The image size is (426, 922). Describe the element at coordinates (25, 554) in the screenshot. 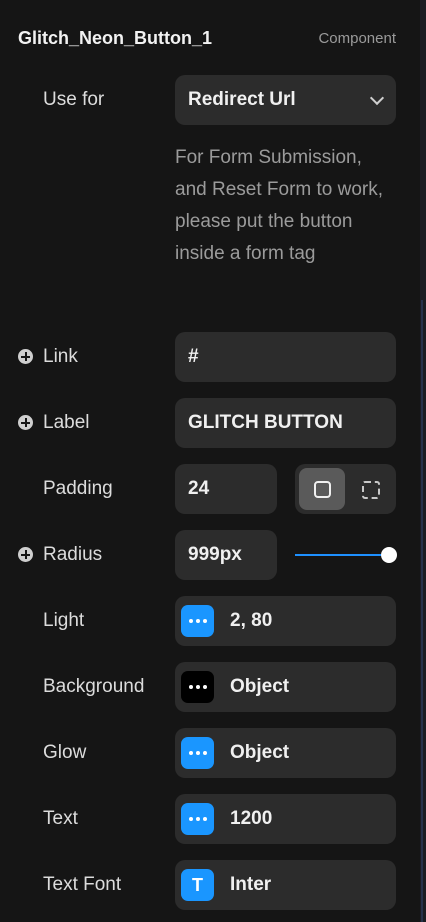

I see `add-radius-icon` at that location.